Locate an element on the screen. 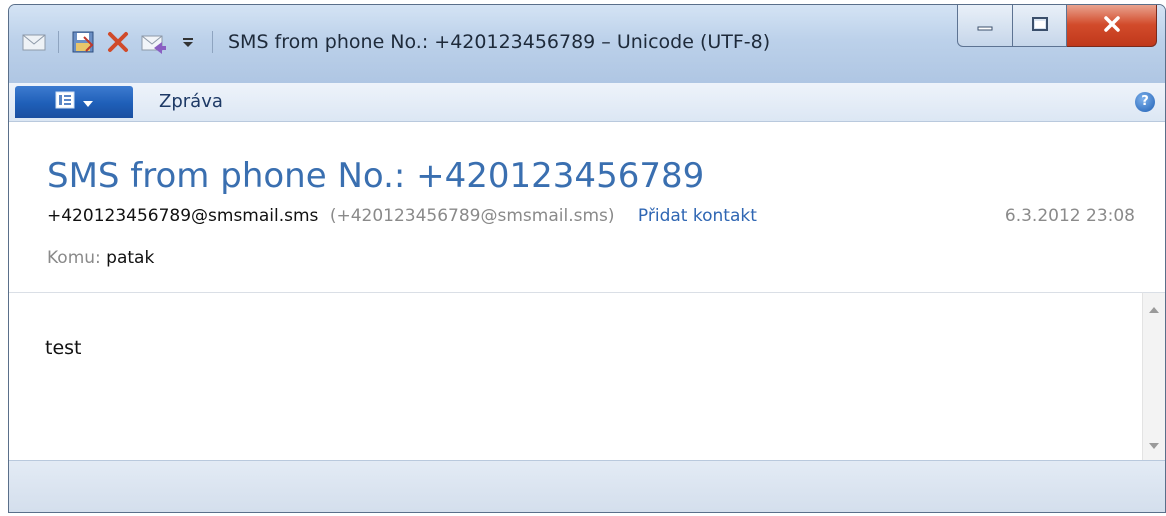 The width and height of the screenshot is (1166, 516). file-menu-button is located at coordinates (74, 102).